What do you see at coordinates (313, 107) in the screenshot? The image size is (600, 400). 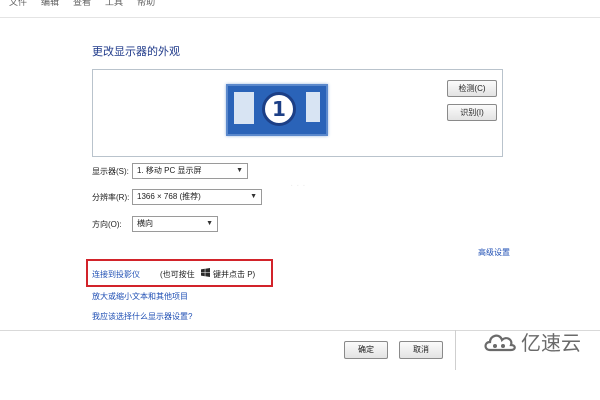 I see `monitor-window-right` at bounding box center [313, 107].